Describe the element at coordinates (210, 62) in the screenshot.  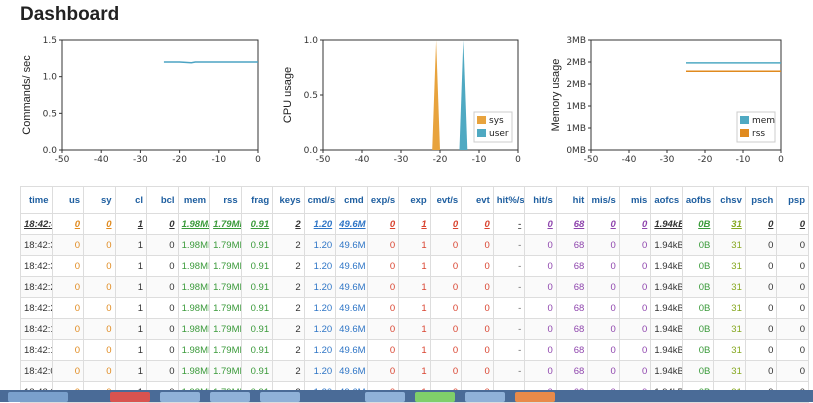
I see `commands-series-line` at that location.